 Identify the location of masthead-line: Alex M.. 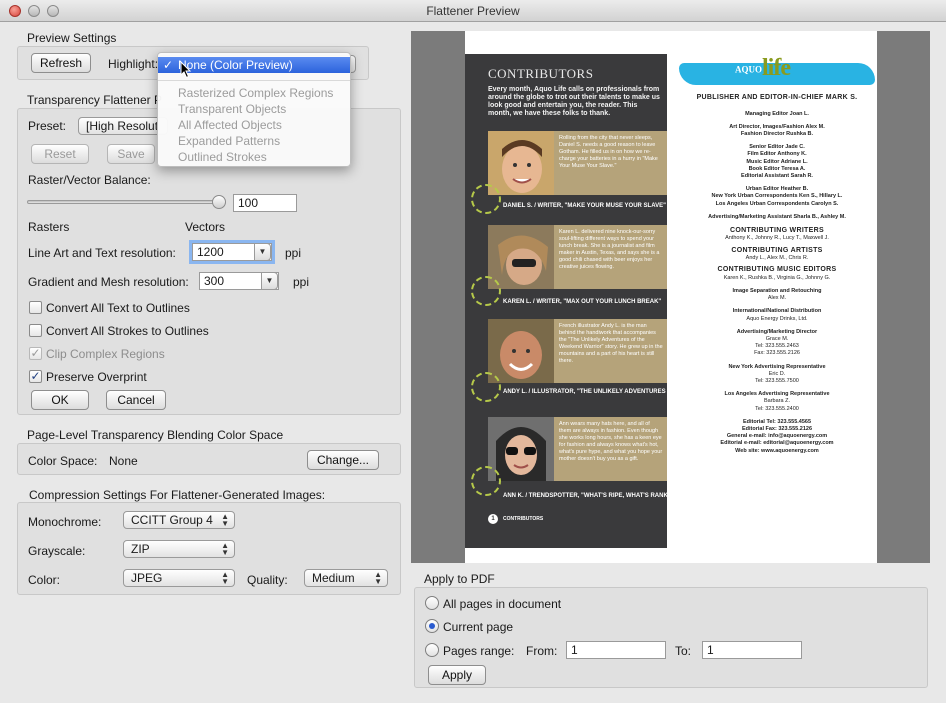
(777, 298).